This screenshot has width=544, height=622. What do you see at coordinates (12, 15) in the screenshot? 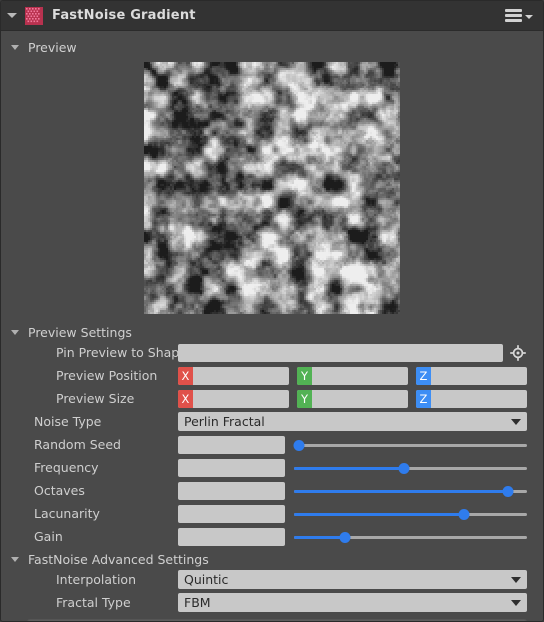
I see `panel-collapse-icon` at bounding box center [12, 15].